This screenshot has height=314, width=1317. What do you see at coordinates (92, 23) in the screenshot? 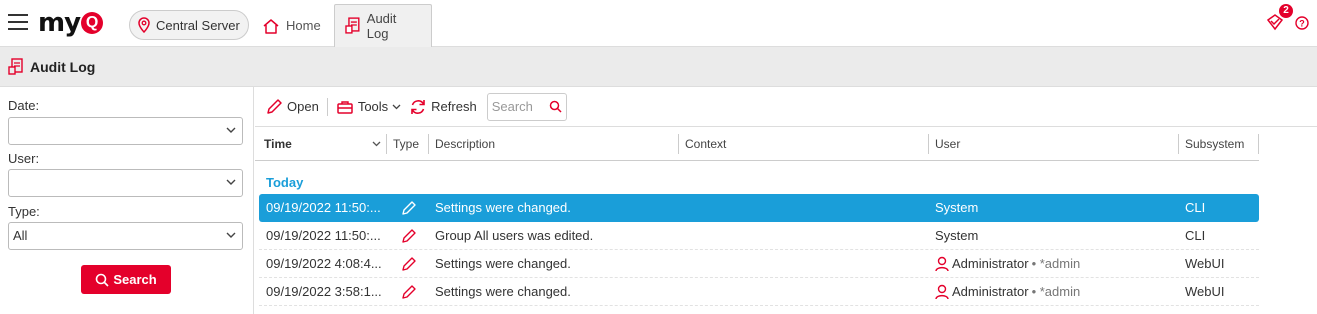
I see `logo-q: Q` at bounding box center [92, 23].